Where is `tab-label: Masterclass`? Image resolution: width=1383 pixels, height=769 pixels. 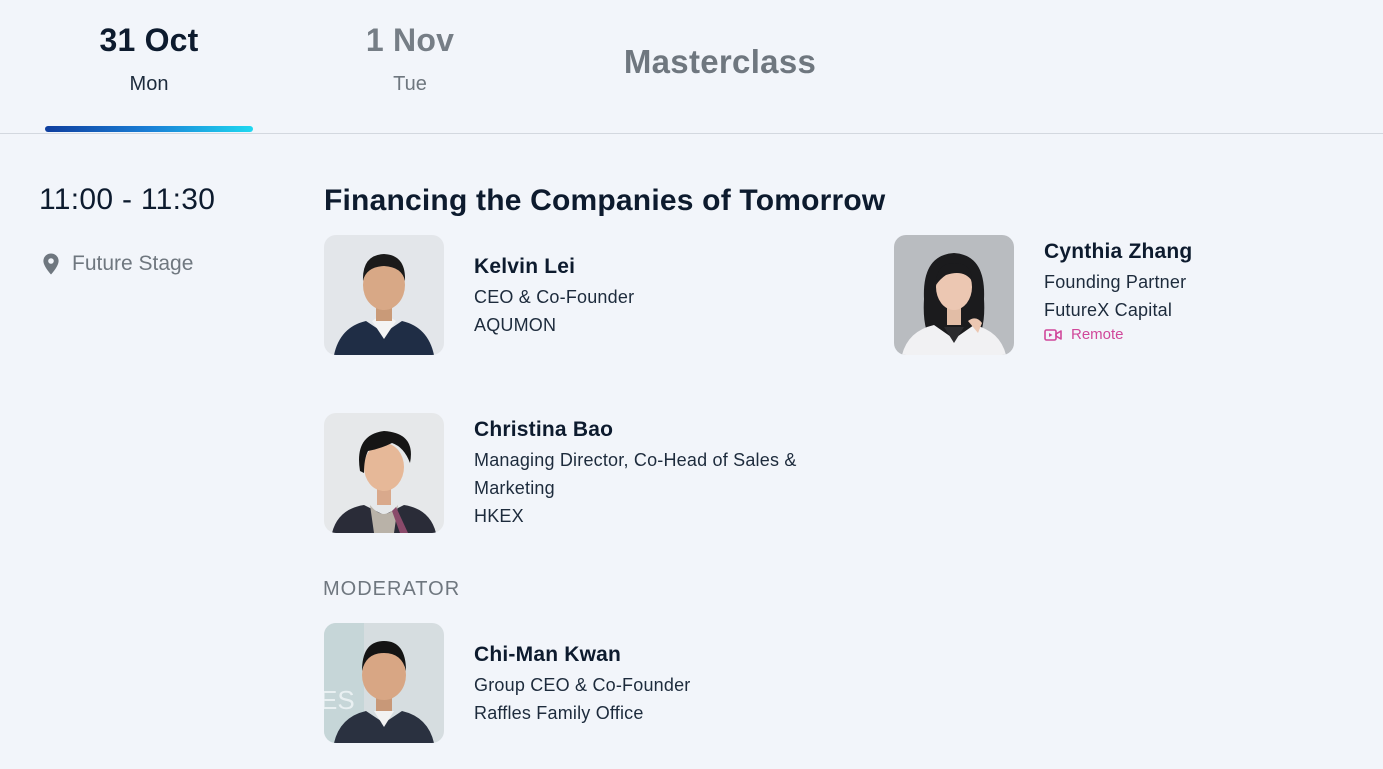 tab-label: Masterclass is located at coordinates (720, 61).